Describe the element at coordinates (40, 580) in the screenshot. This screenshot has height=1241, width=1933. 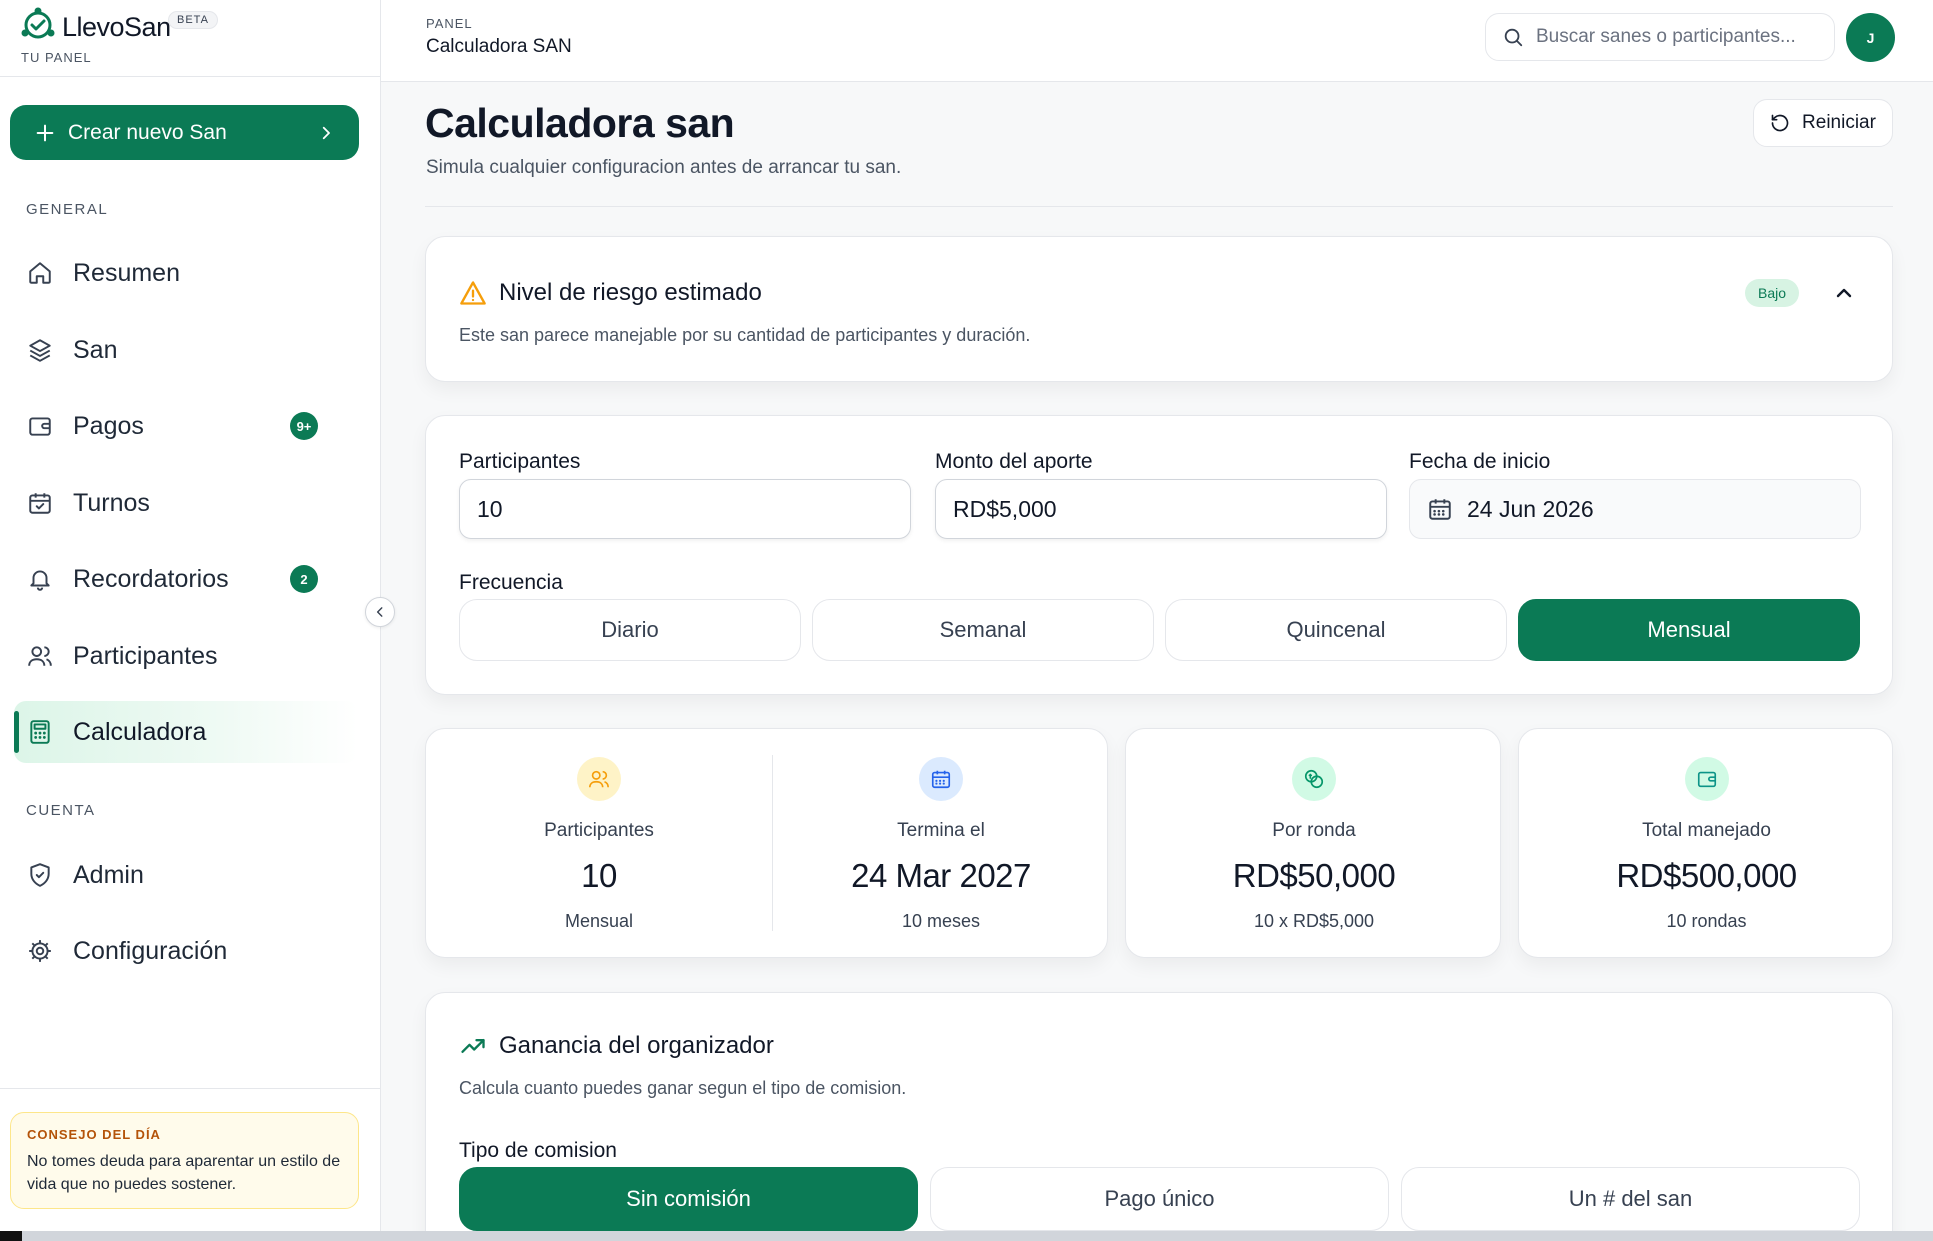
I see `bell-icon` at that location.